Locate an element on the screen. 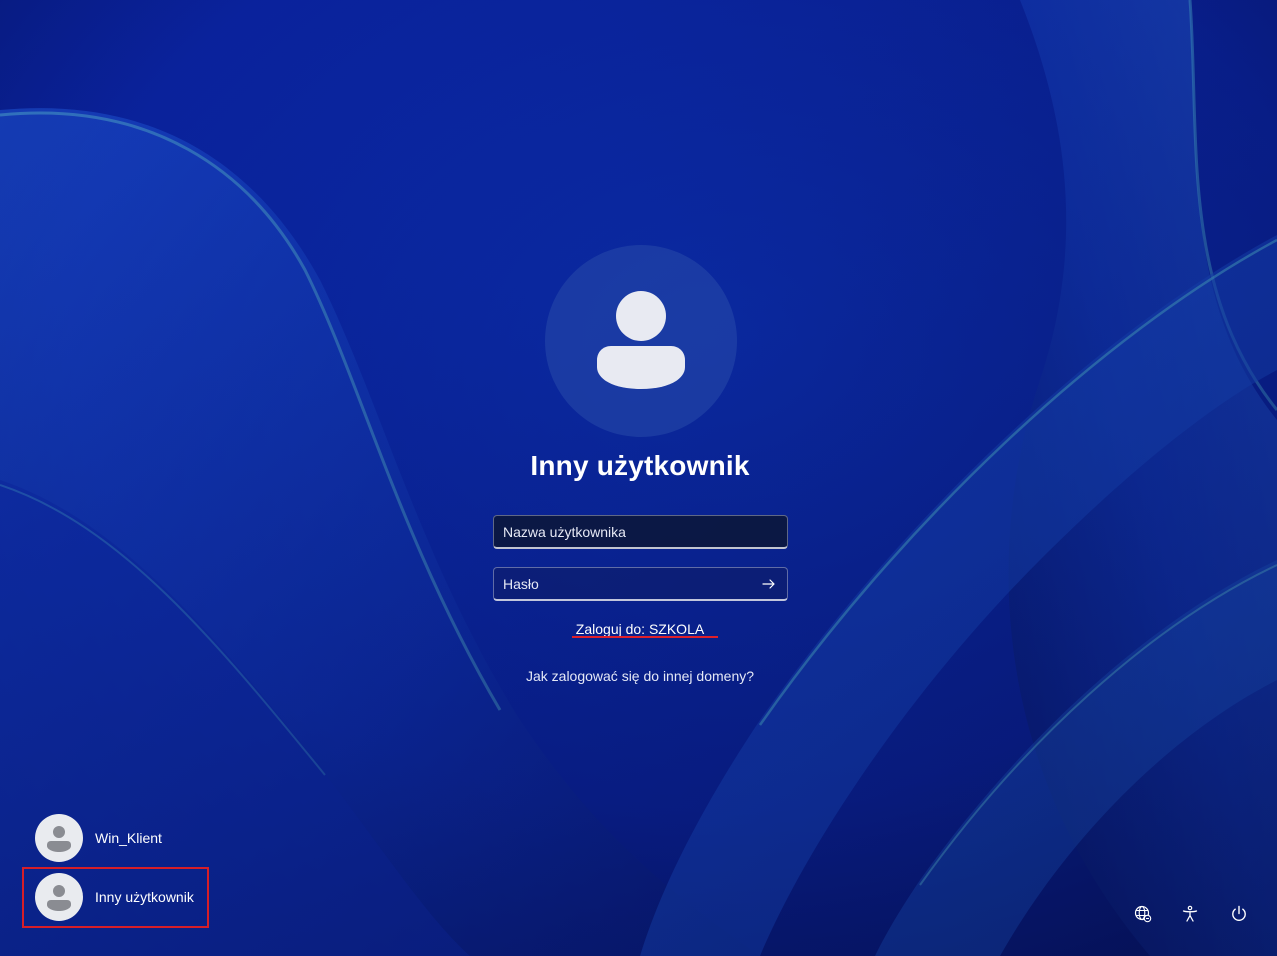 The height and width of the screenshot is (956, 1277). username-field is located at coordinates (640, 532).